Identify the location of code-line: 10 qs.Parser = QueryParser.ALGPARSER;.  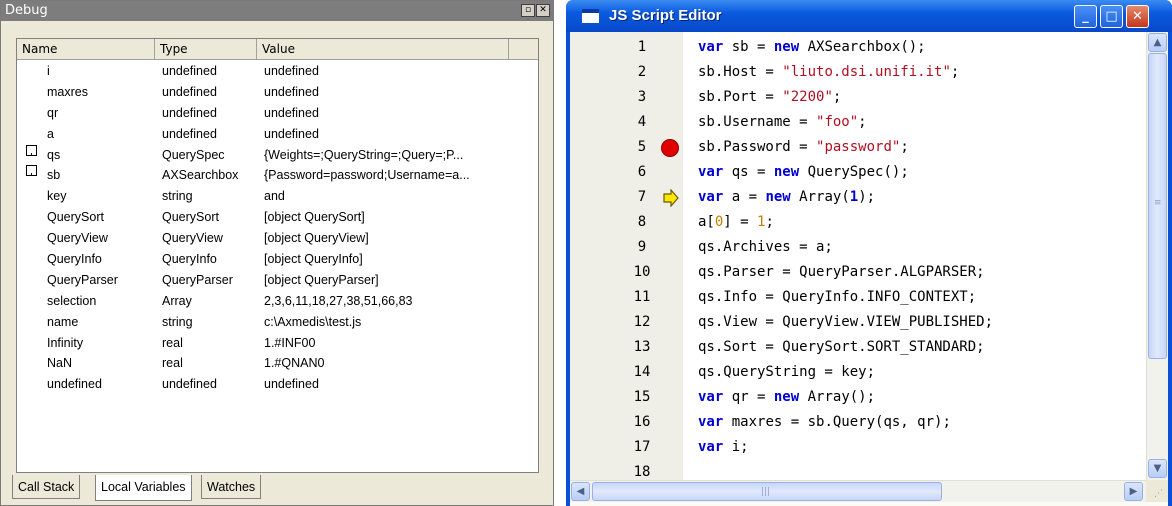
(858, 272).